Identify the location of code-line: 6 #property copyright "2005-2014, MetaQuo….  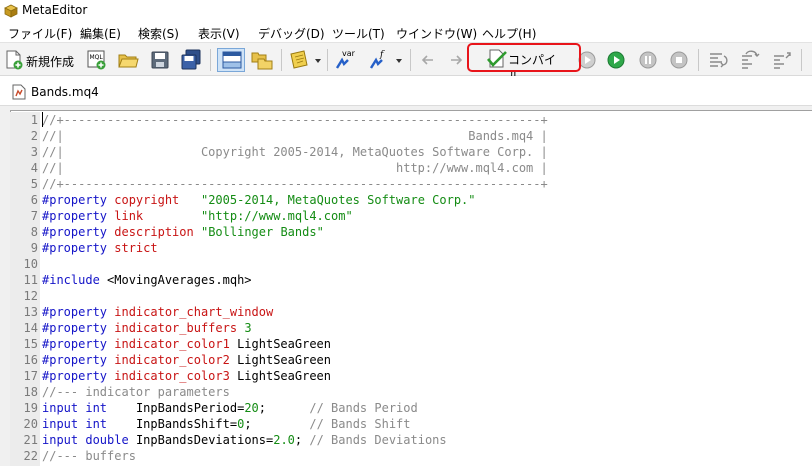
(411, 200).